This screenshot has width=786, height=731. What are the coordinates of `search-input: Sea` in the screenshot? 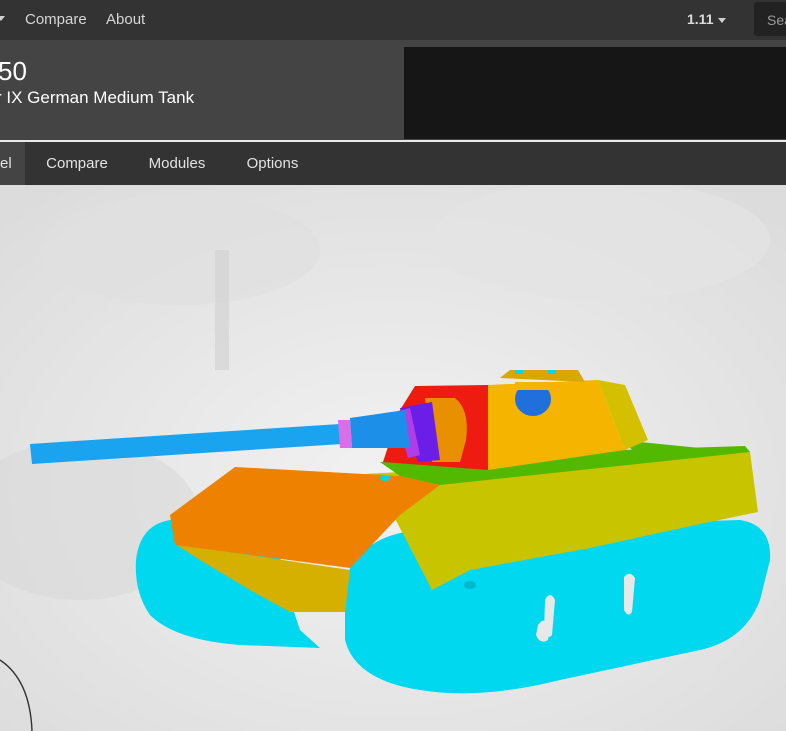 It's located at (770, 19).